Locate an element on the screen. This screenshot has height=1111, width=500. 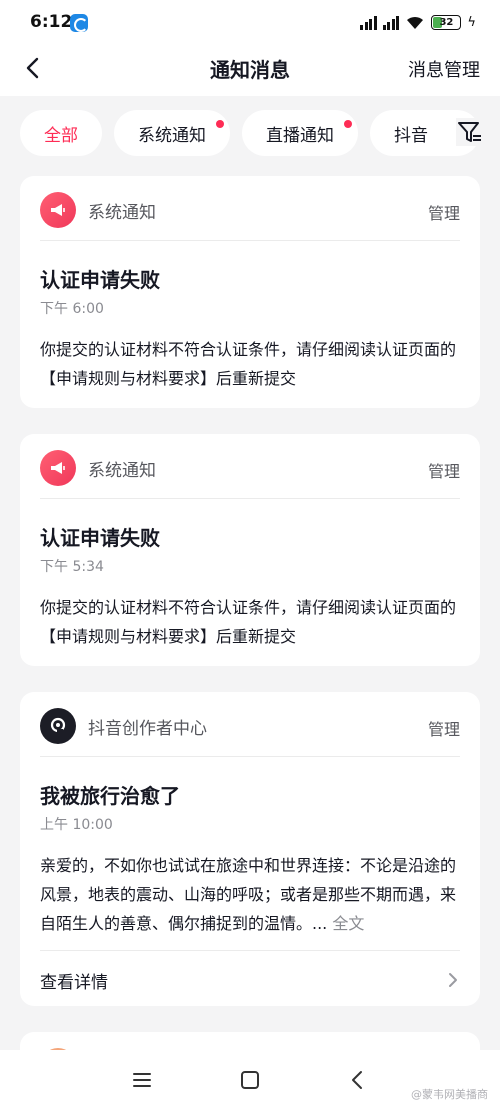
notification-time: 下午 6:00 is located at coordinates (72, 309).